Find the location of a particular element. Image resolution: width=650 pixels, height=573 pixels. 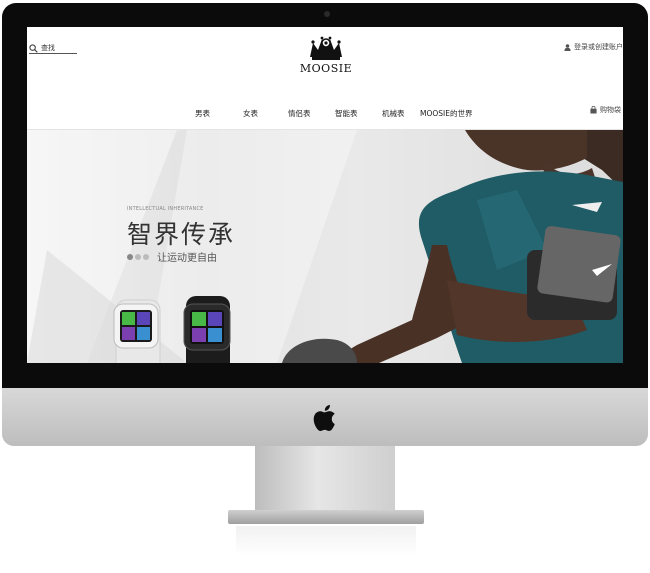

stand-neck is located at coordinates (325, 480).